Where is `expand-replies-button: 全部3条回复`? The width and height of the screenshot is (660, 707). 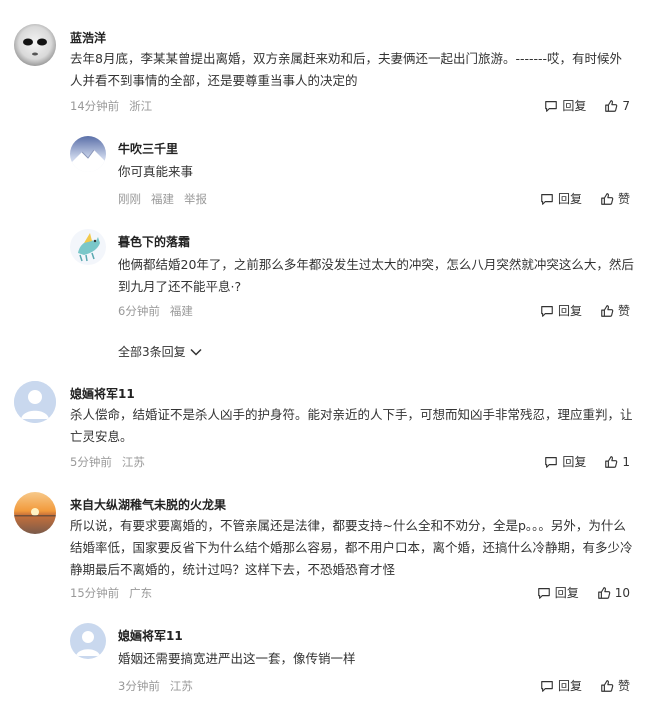
expand-replies-button: 全部3条回复 is located at coordinates (160, 351).